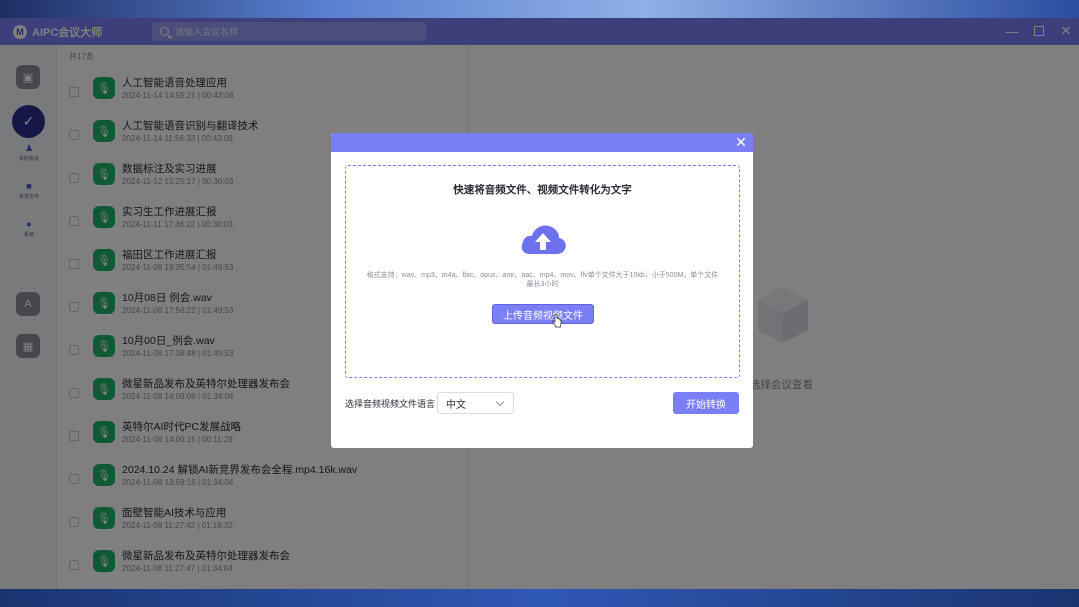 This screenshot has width=1079, height=607. I want to click on desktop-background-top, so click(539, 9).